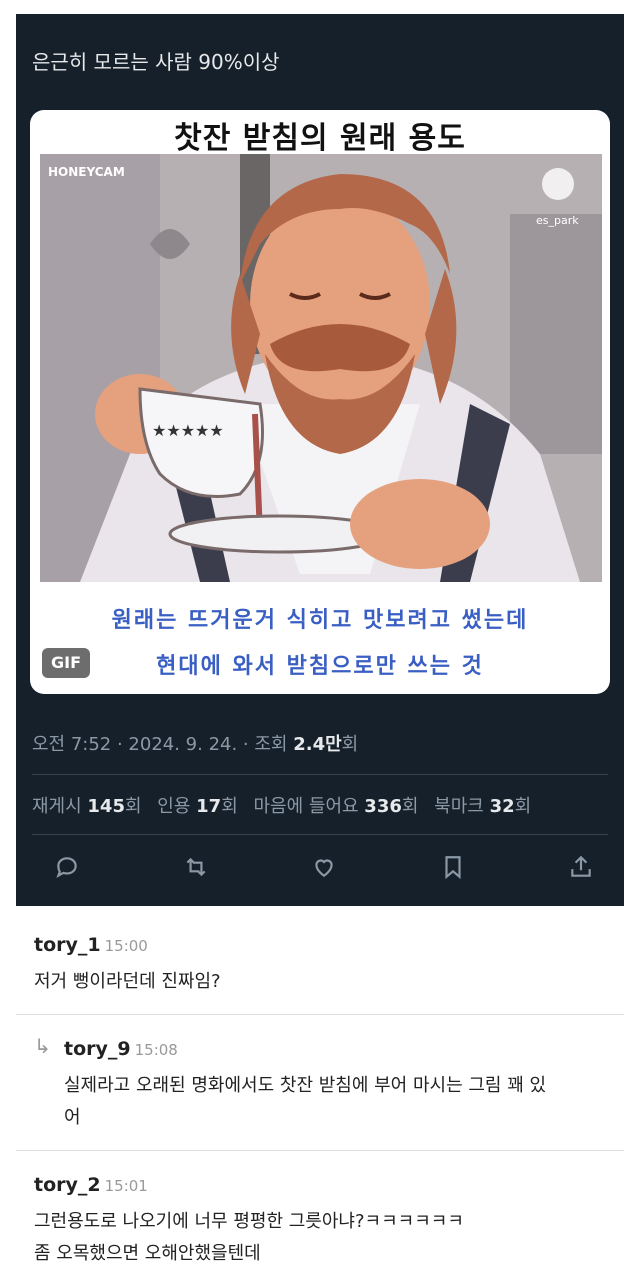 This screenshot has width=640, height=1280. What do you see at coordinates (66, 663) in the screenshot?
I see `gif-badge: GIF` at bounding box center [66, 663].